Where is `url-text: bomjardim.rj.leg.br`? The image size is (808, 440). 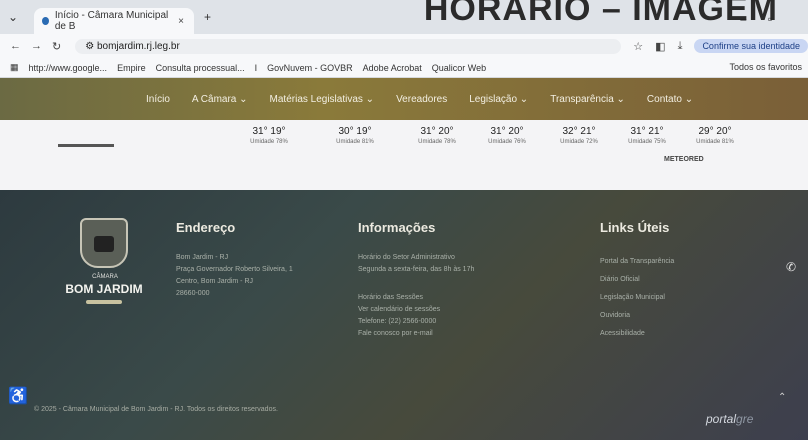 url-text: bomjardim.rj.leg.br is located at coordinates (138, 46).